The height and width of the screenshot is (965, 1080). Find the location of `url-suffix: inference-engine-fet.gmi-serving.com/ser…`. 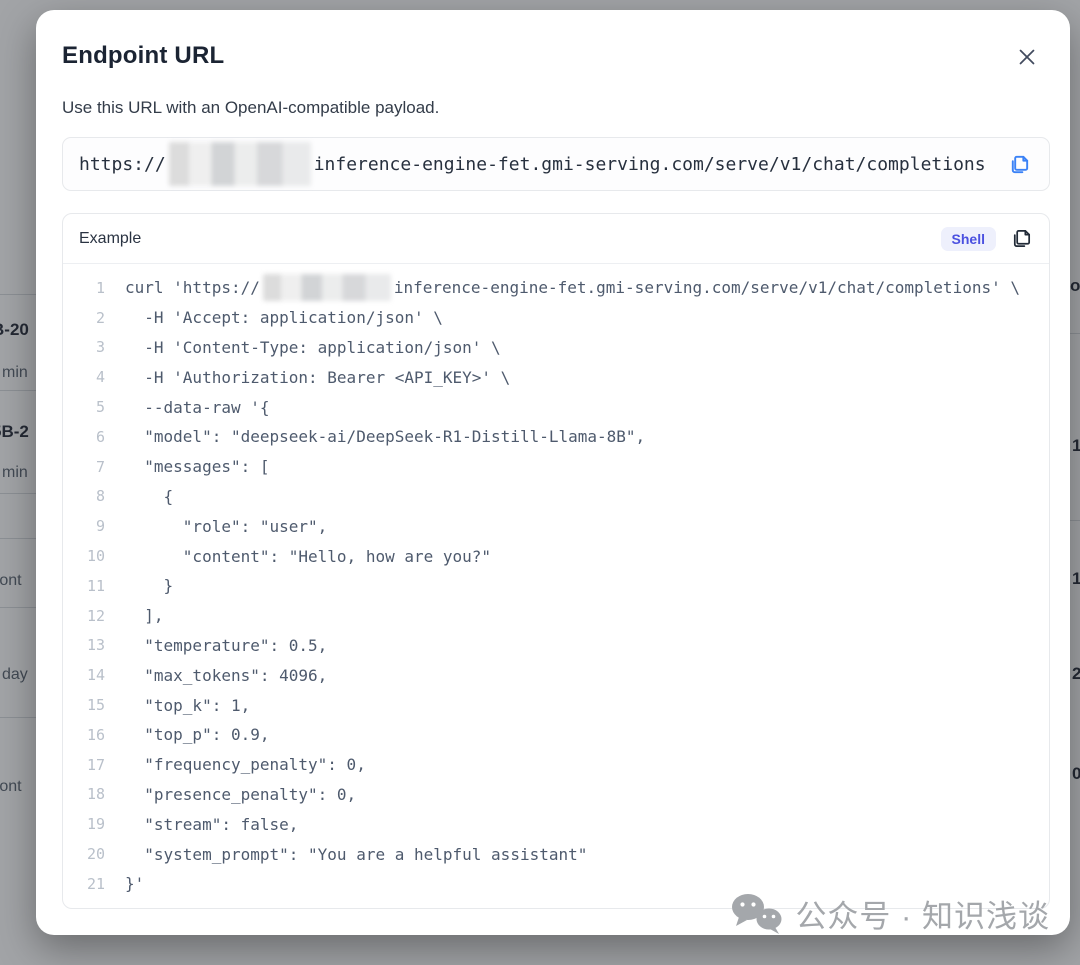

url-suffix: inference-engine-fet.gmi-serving.com/ser… is located at coordinates (649, 164).